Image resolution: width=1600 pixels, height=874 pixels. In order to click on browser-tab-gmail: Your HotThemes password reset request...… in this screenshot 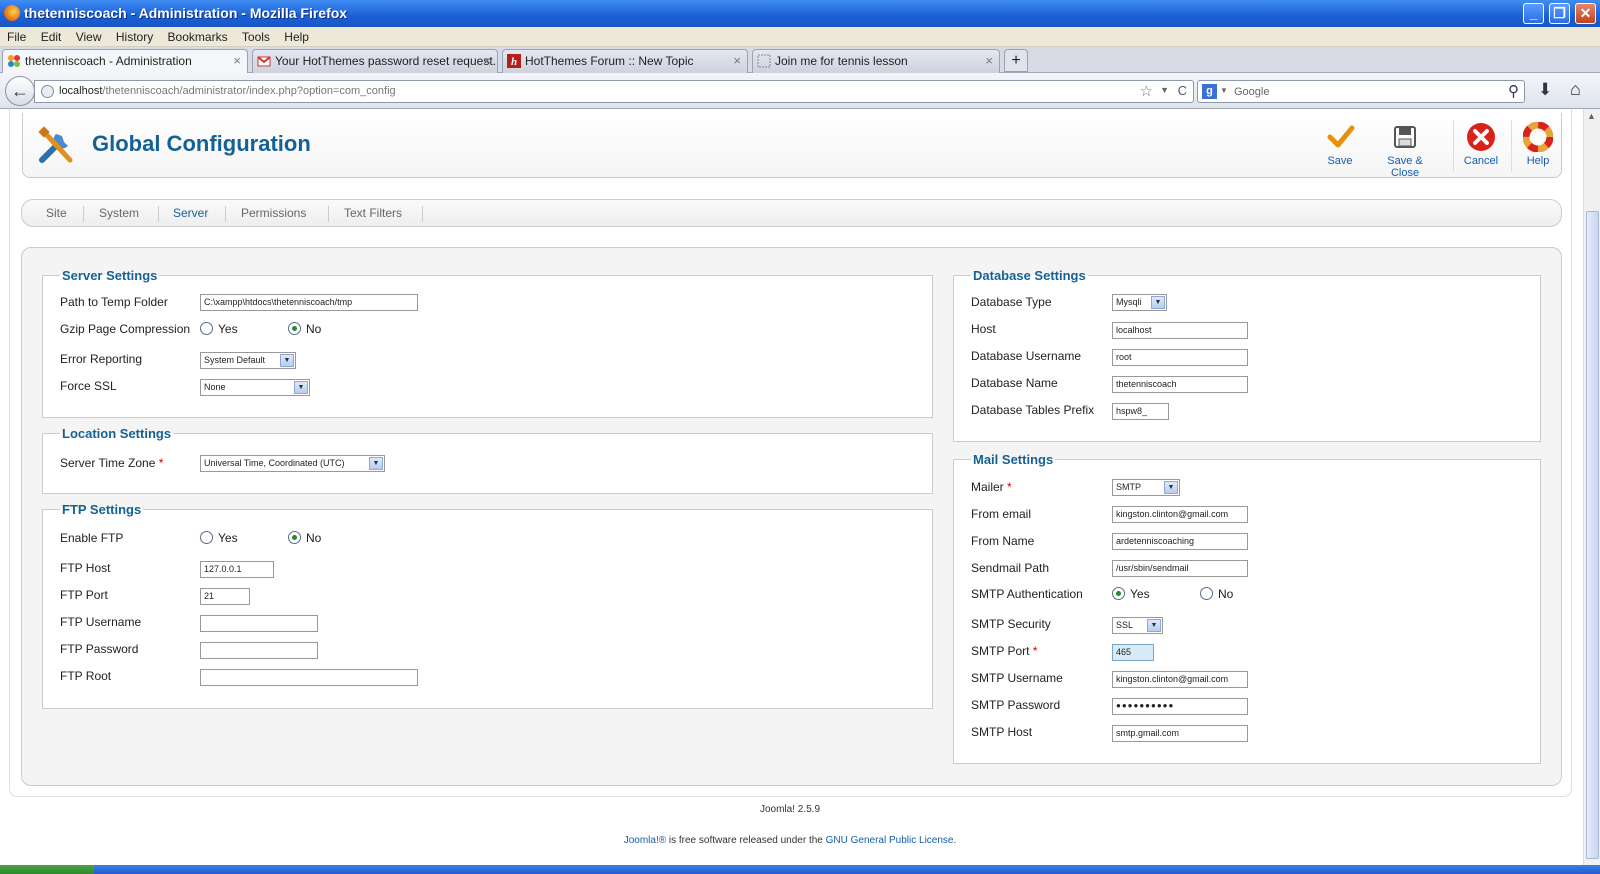, I will do `click(375, 61)`.